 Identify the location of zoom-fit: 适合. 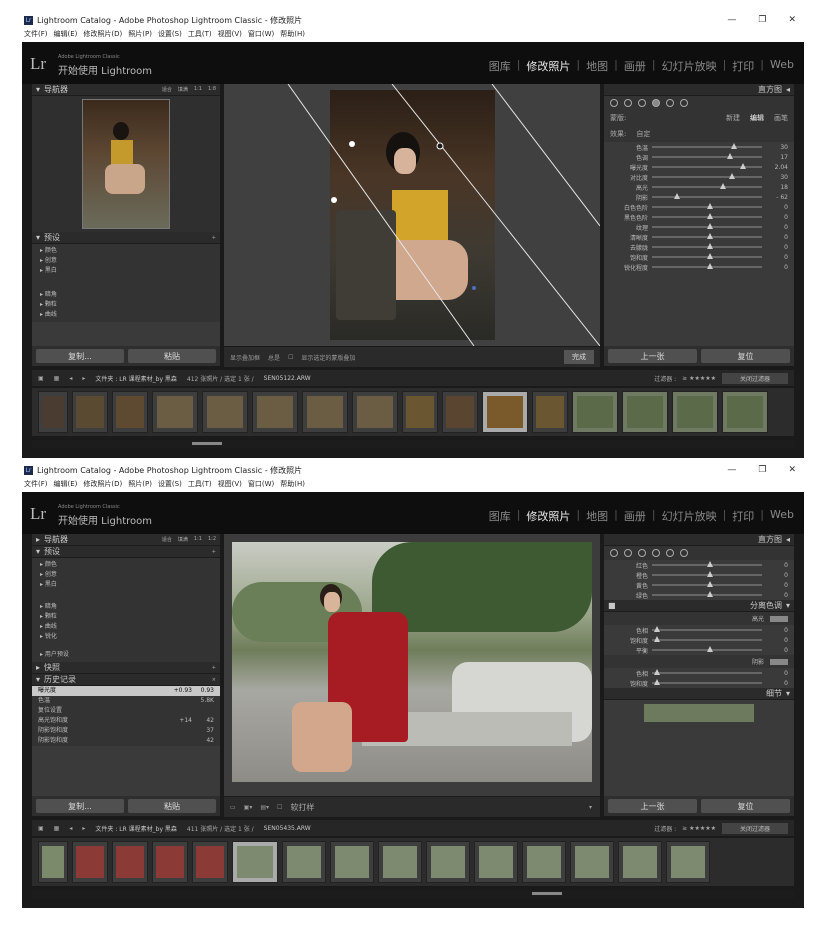
(167, 89).